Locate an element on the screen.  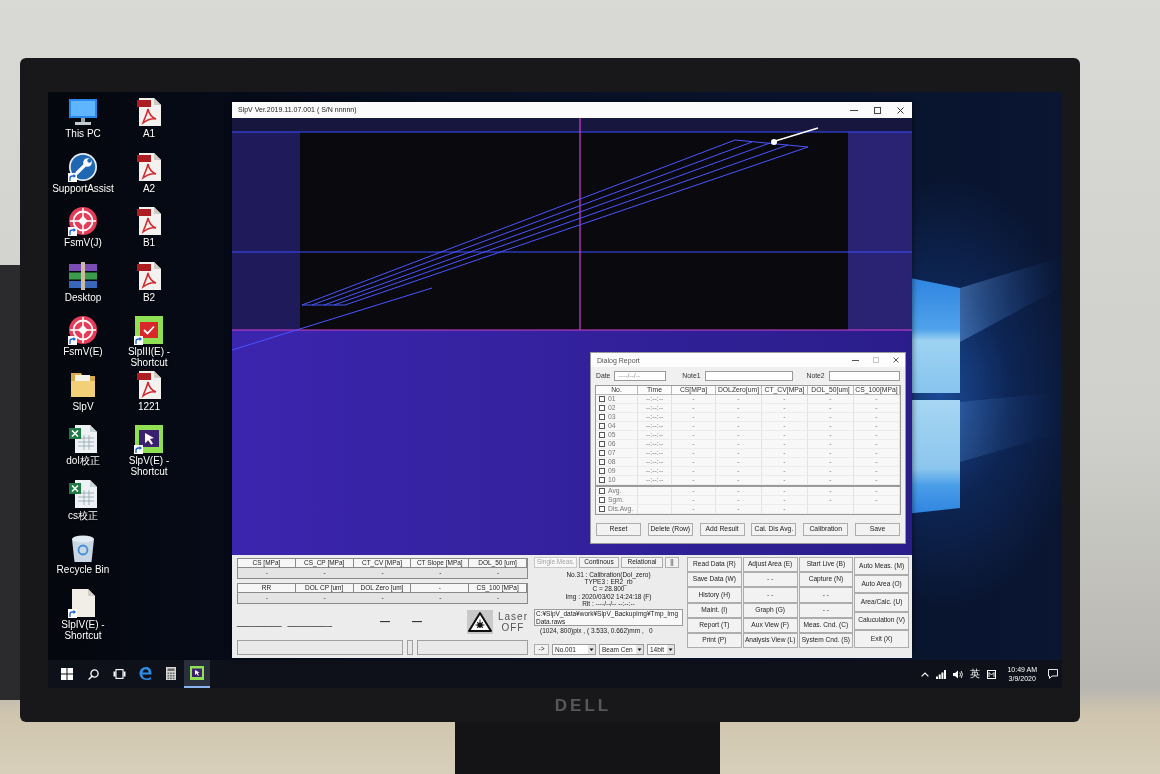
laser-warning-icon is located at coordinates (480, 622).